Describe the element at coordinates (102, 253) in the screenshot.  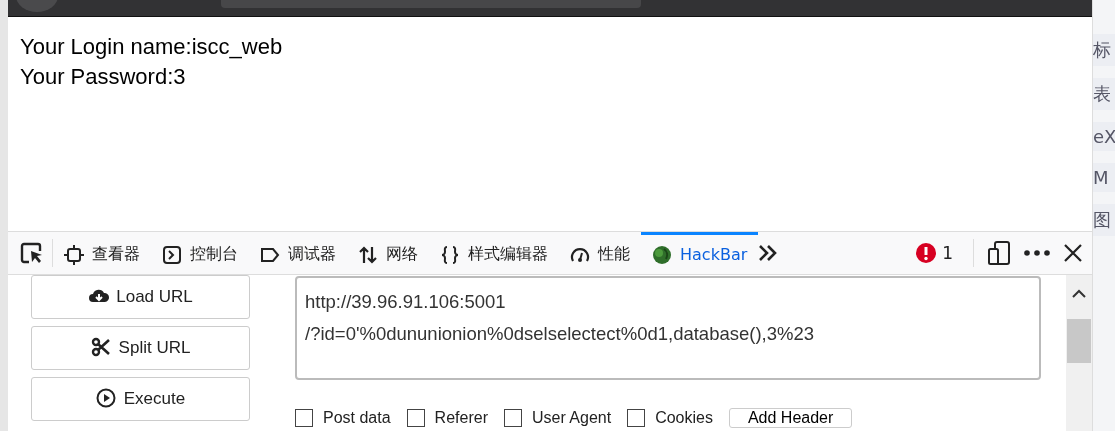
I see `devtools-tab: 查看器` at that location.